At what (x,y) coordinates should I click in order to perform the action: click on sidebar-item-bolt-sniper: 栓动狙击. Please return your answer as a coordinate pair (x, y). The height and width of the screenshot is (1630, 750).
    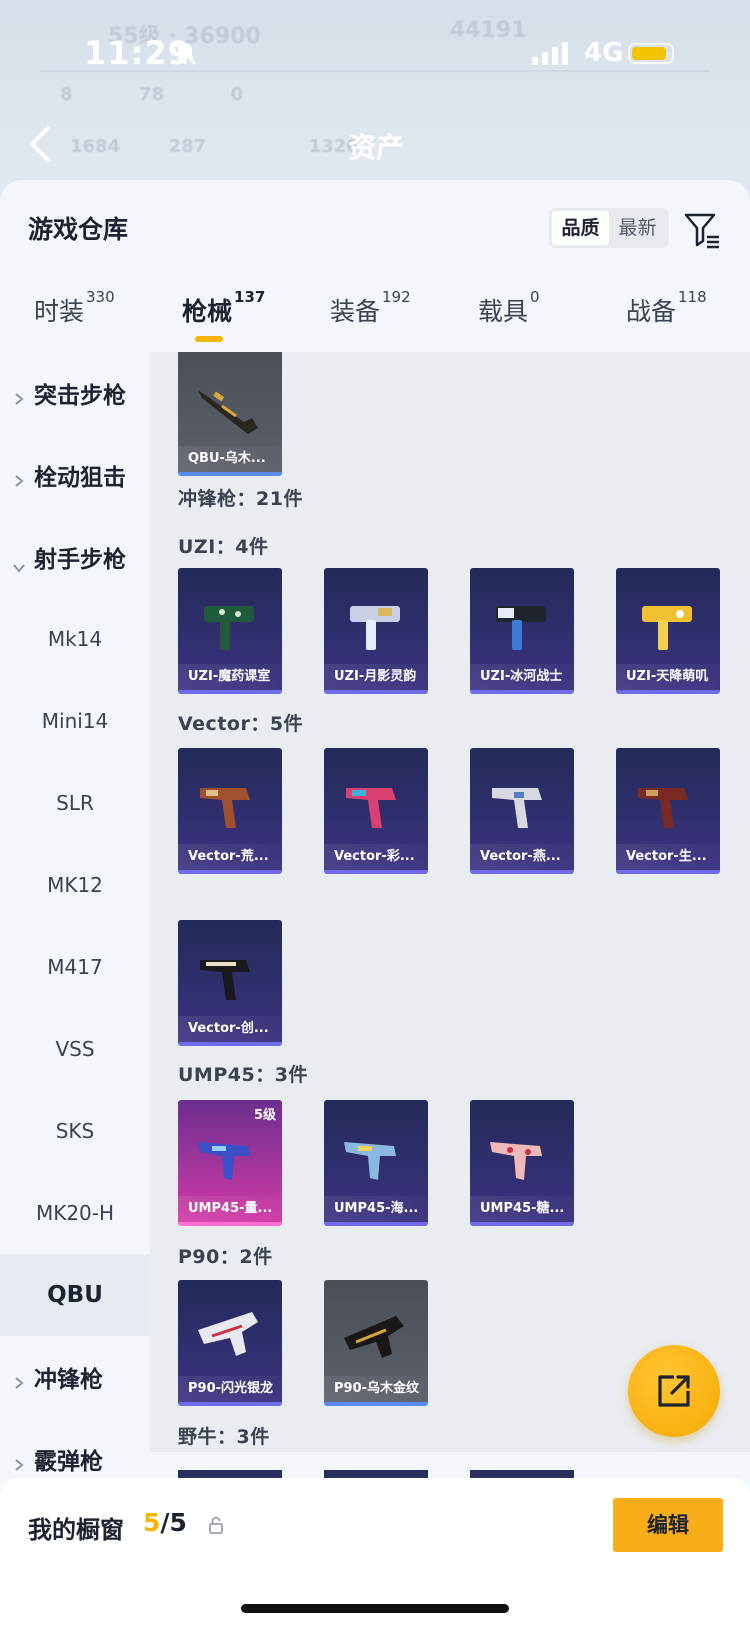
    Looking at the image, I should click on (75, 475).